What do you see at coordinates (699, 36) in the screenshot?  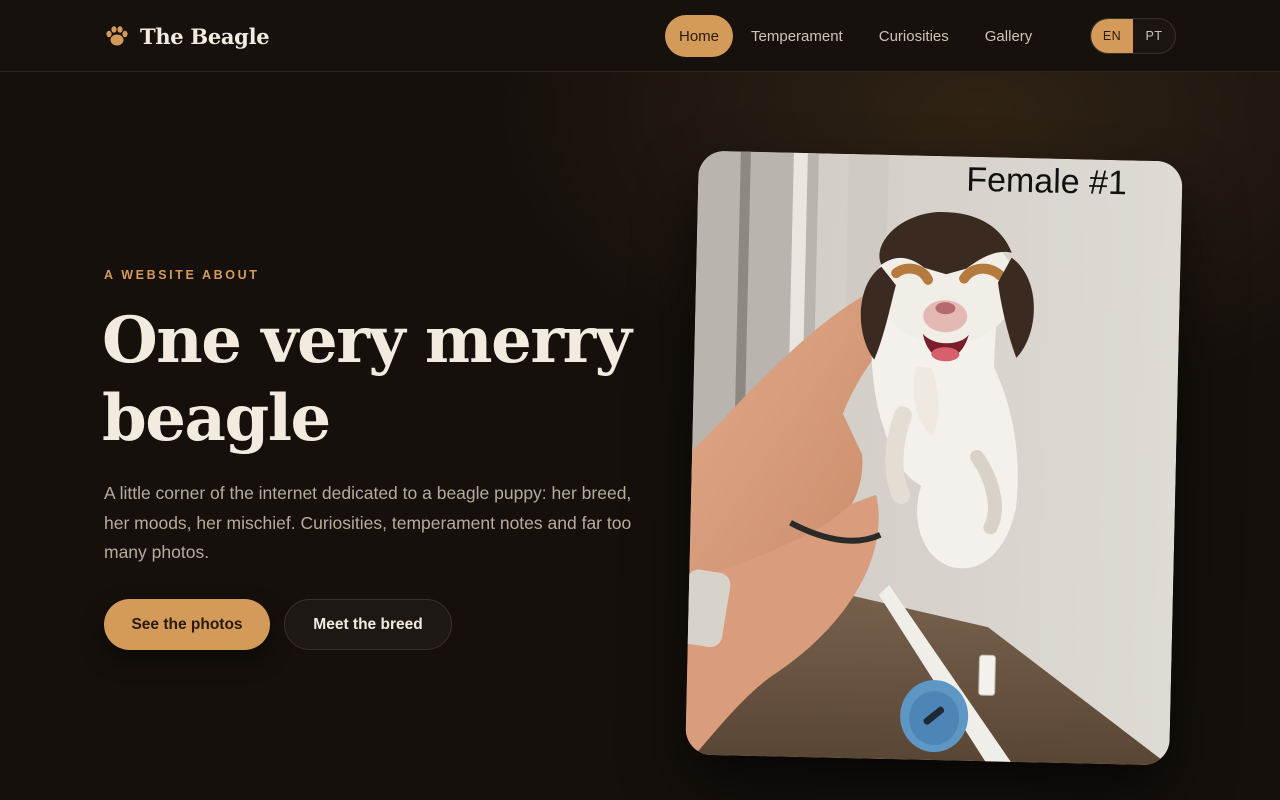 I see `nav-home: Home` at bounding box center [699, 36].